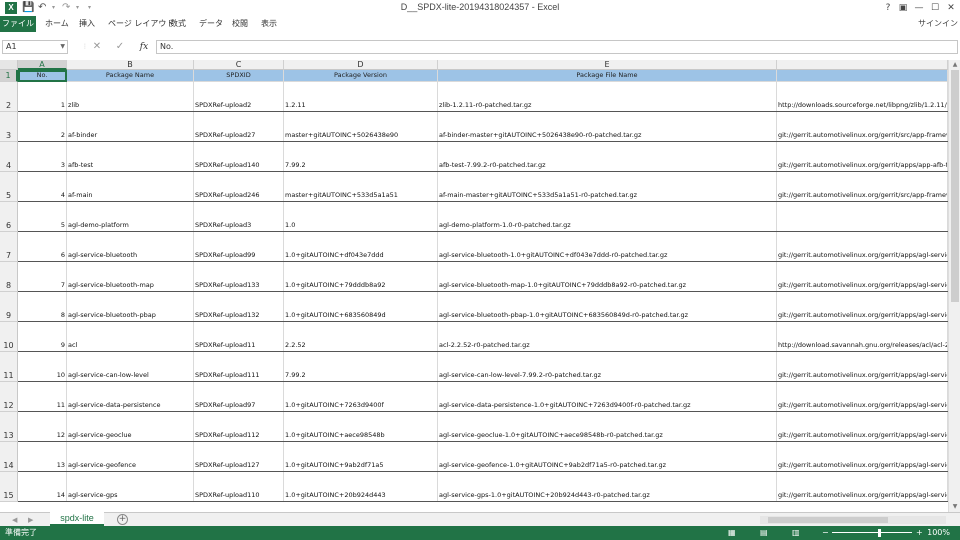 This screenshot has height=540, width=960. What do you see at coordinates (9, 157) in the screenshot?
I see `row-header: 4` at bounding box center [9, 157].